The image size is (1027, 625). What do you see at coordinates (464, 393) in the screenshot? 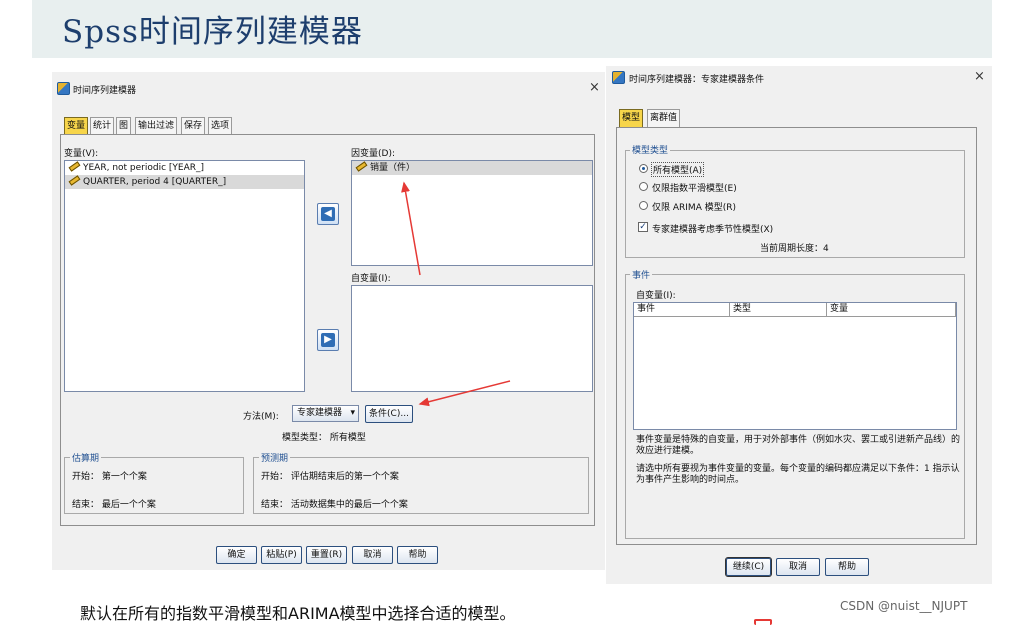
I see `arrow-to-criteria-button` at bounding box center [464, 393].